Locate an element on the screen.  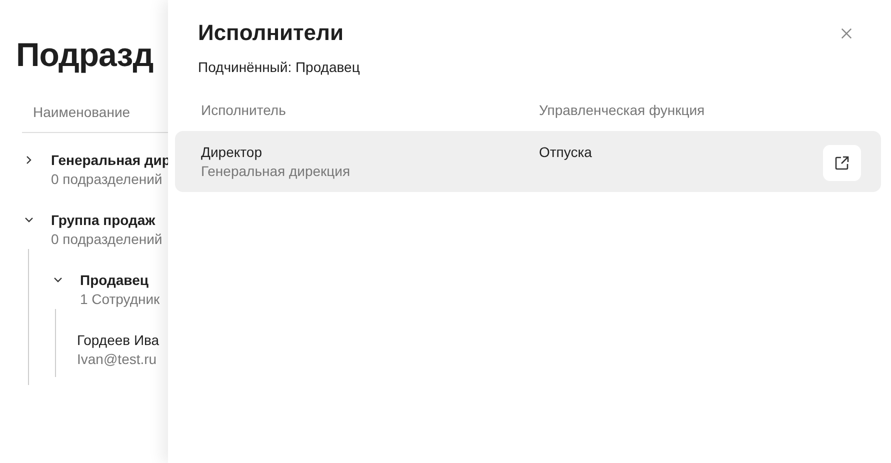
unit-name: Группа продаж is located at coordinates (106, 220).